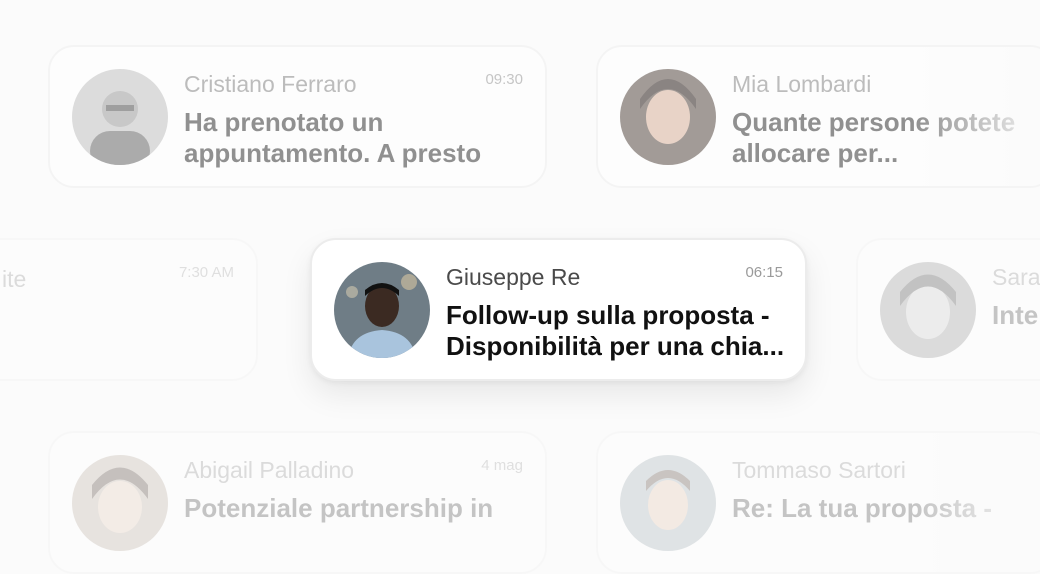 The image size is (1040, 574). Describe the element at coordinates (270, 84) in the screenshot. I see `sender-name: Cristiano Ferraro` at that location.